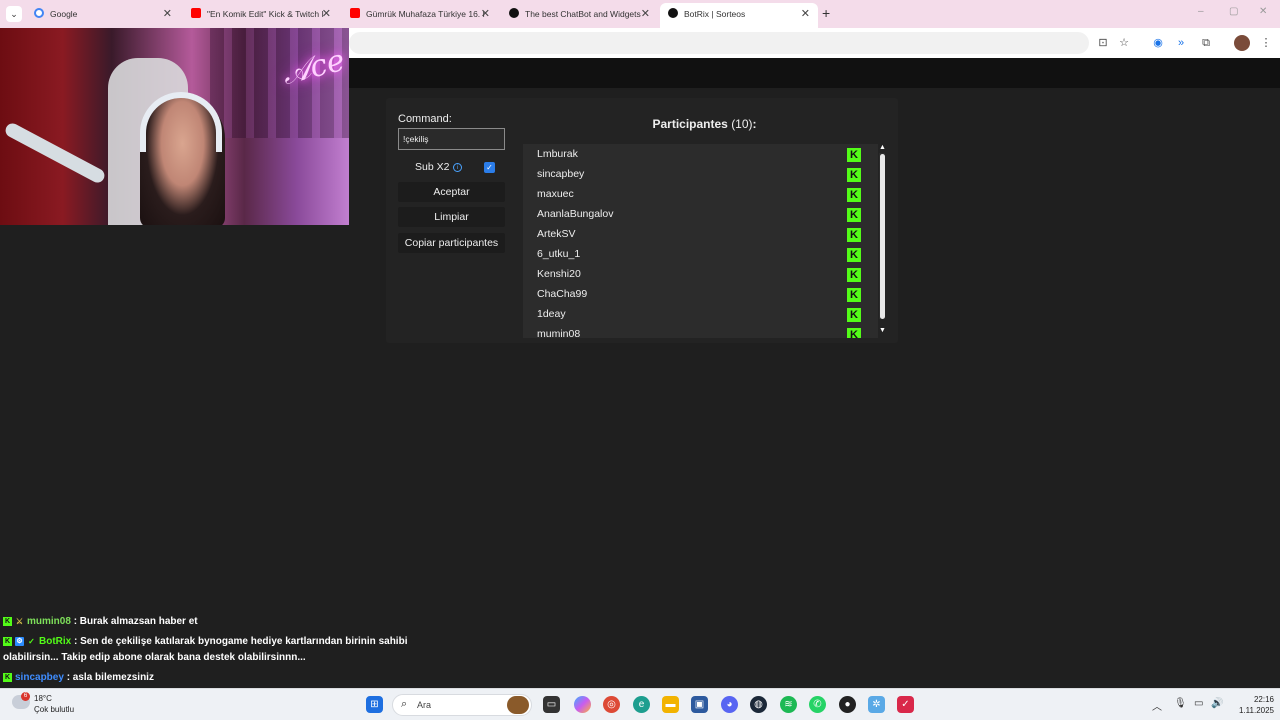  Describe the element at coordinates (695, 331) in the screenshot. I see `list-item: mumin08 K` at that location.